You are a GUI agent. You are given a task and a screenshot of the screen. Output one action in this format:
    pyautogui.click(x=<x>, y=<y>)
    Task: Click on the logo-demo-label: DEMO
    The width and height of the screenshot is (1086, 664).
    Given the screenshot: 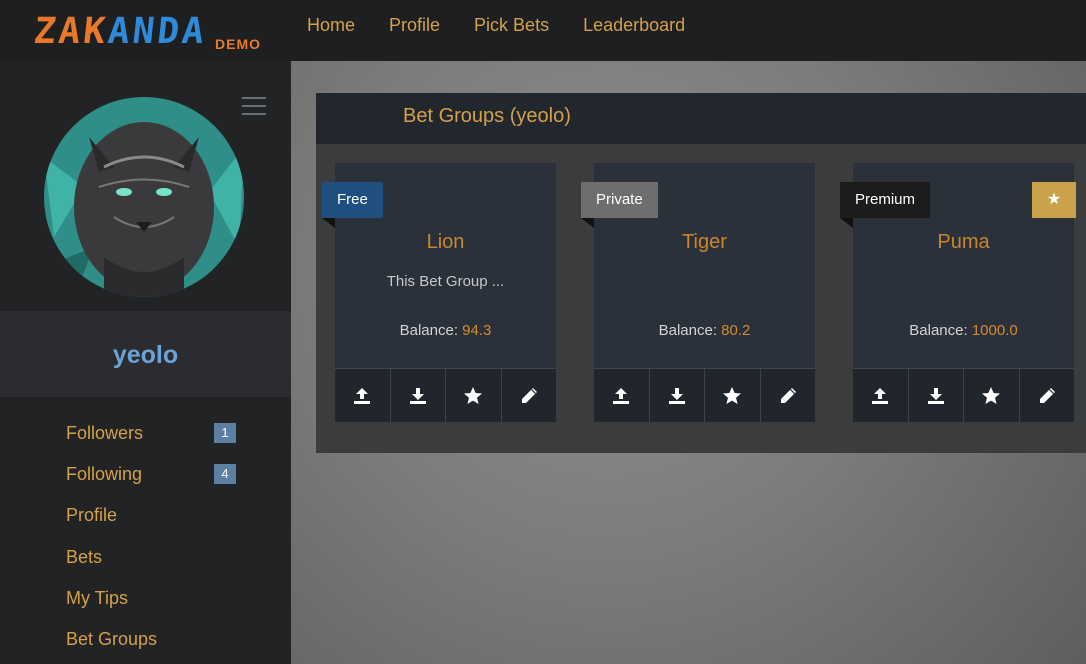 What is the action you would take?
    pyautogui.click(x=238, y=44)
    